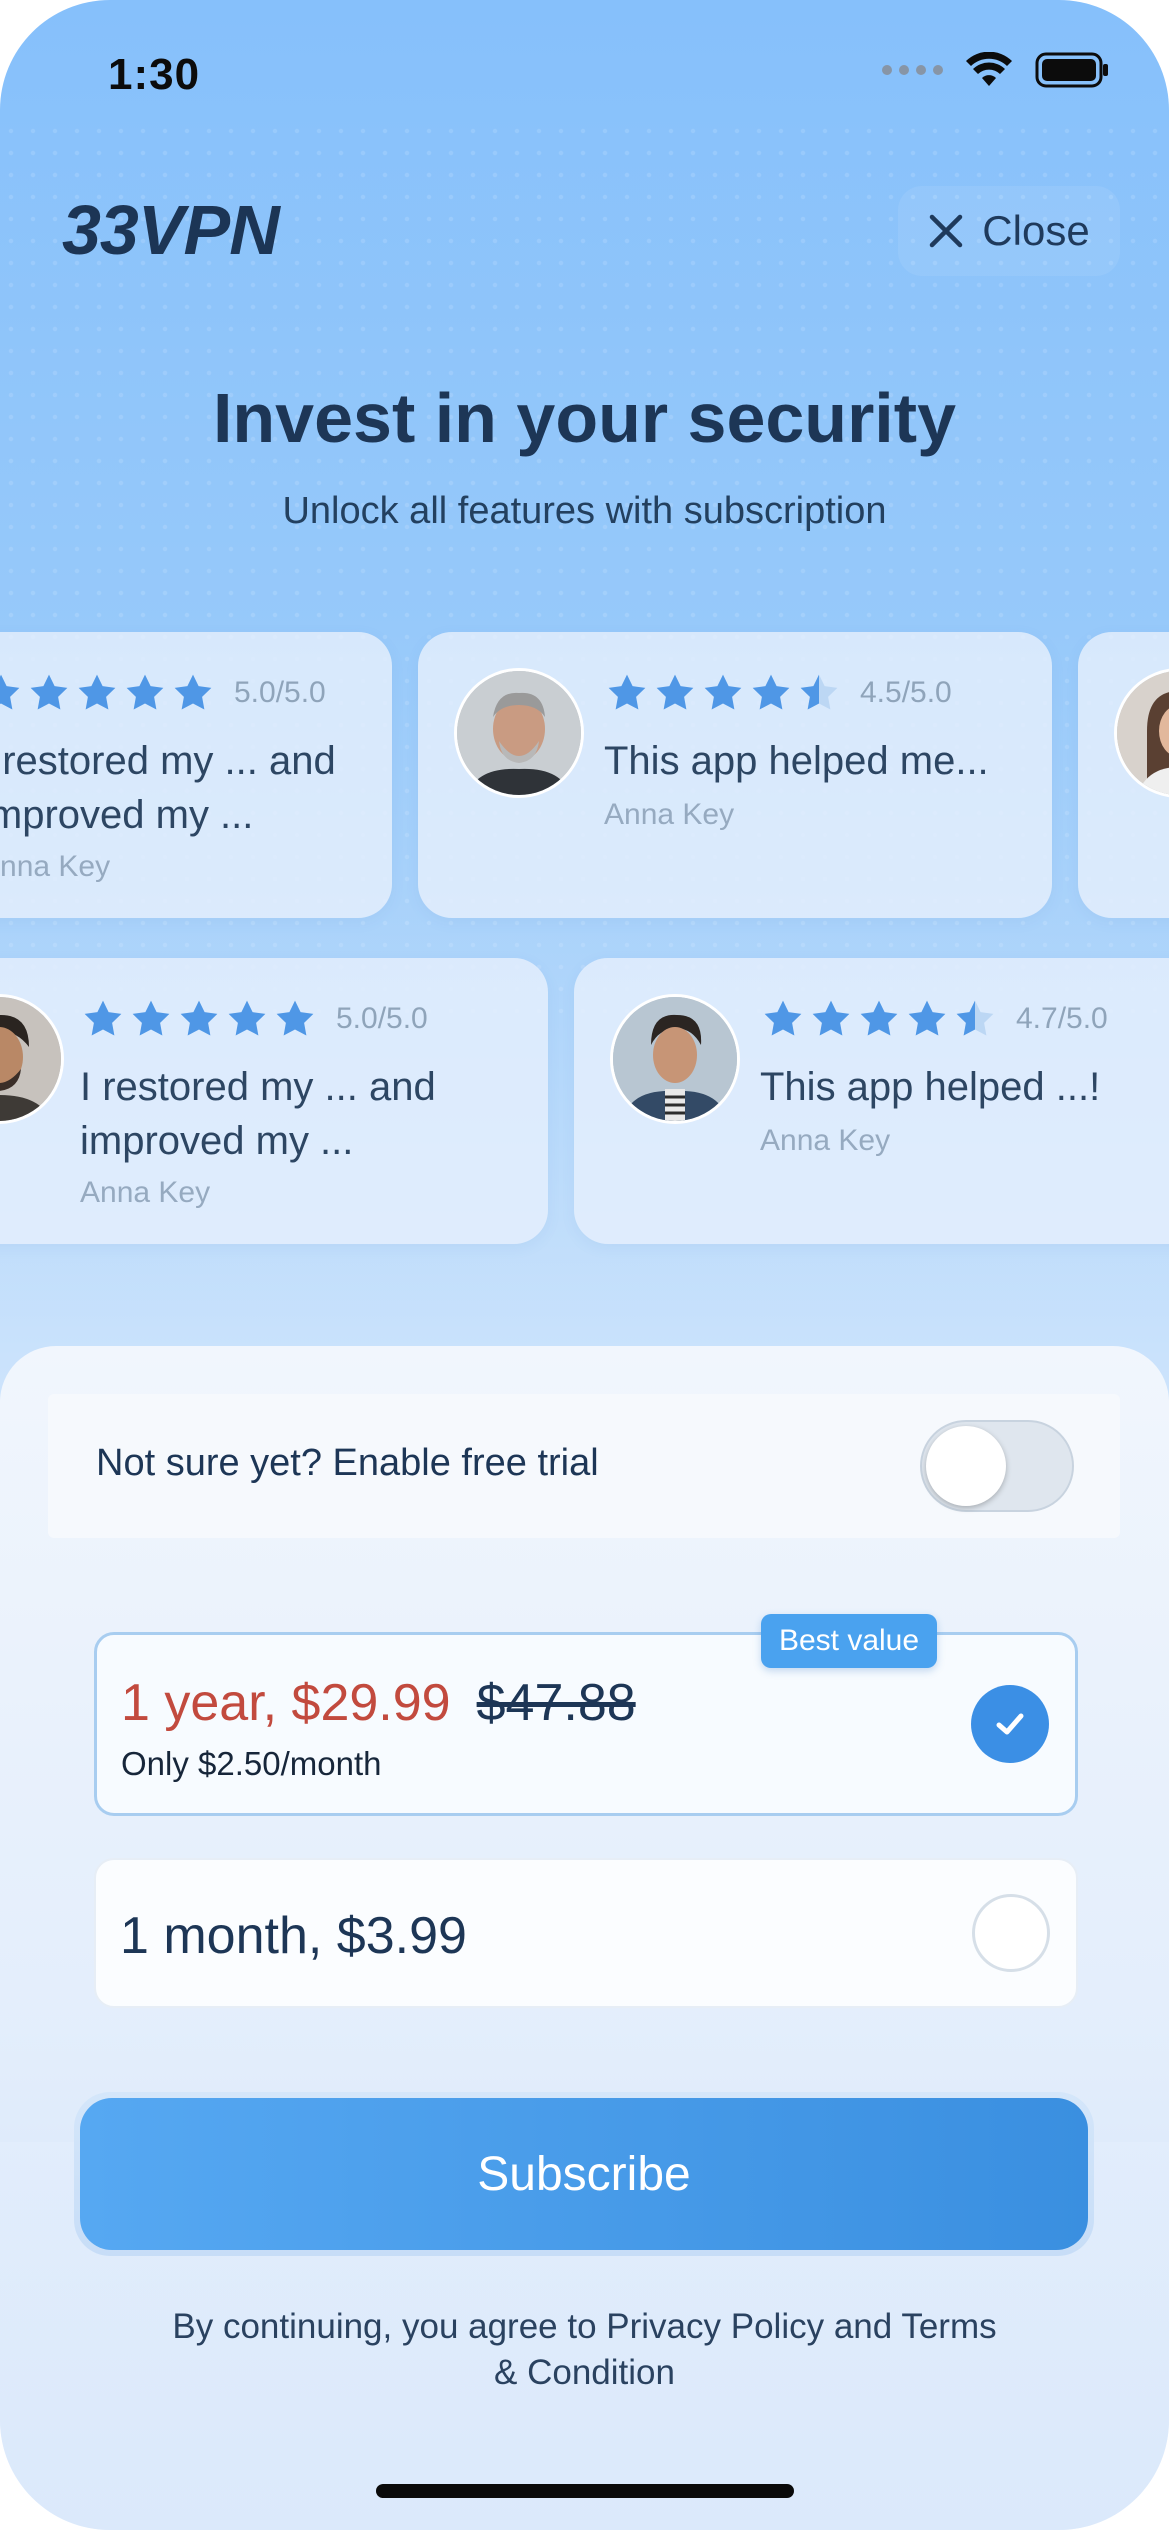 This screenshot has width=1169, height=2530. I want to click on app-logo: 33VPN, so click(171, 230).